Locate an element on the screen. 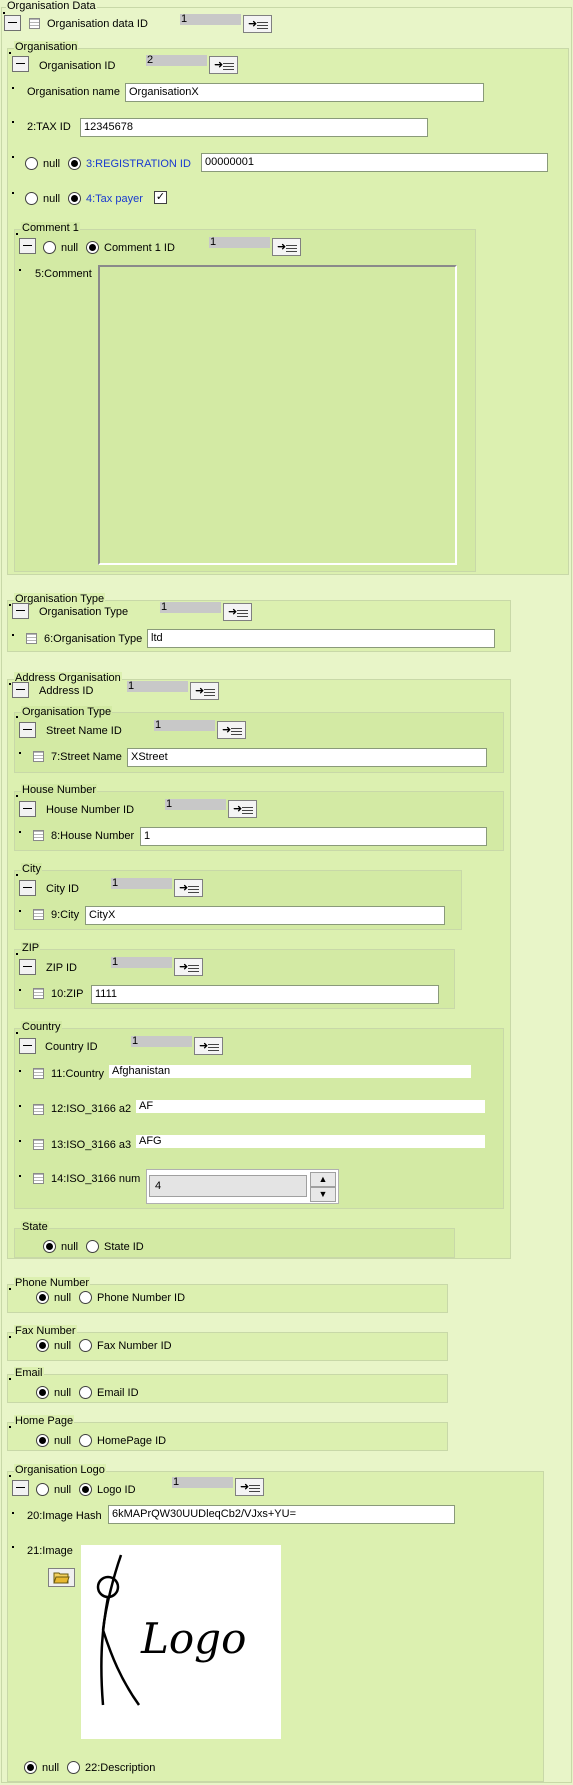 This screenshot has height=1785, width=573. homepage-null-radio is located at coordinates (42, 1440).